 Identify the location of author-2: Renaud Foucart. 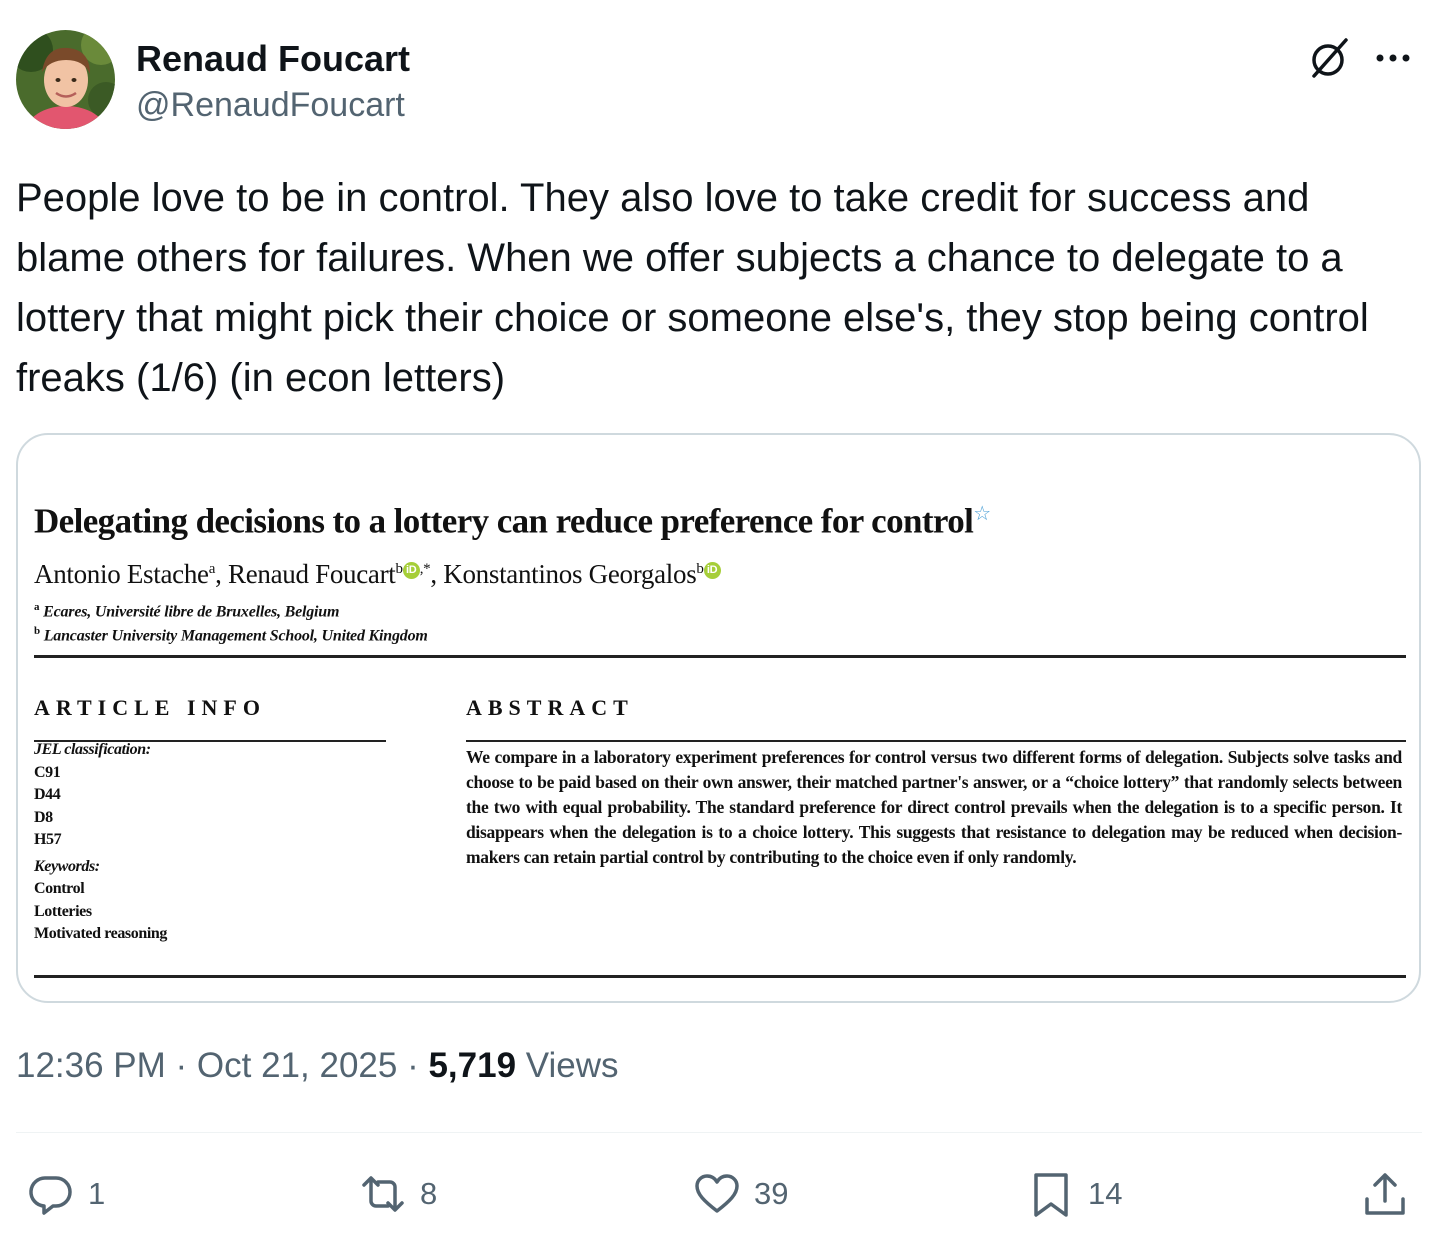
(311, 574).